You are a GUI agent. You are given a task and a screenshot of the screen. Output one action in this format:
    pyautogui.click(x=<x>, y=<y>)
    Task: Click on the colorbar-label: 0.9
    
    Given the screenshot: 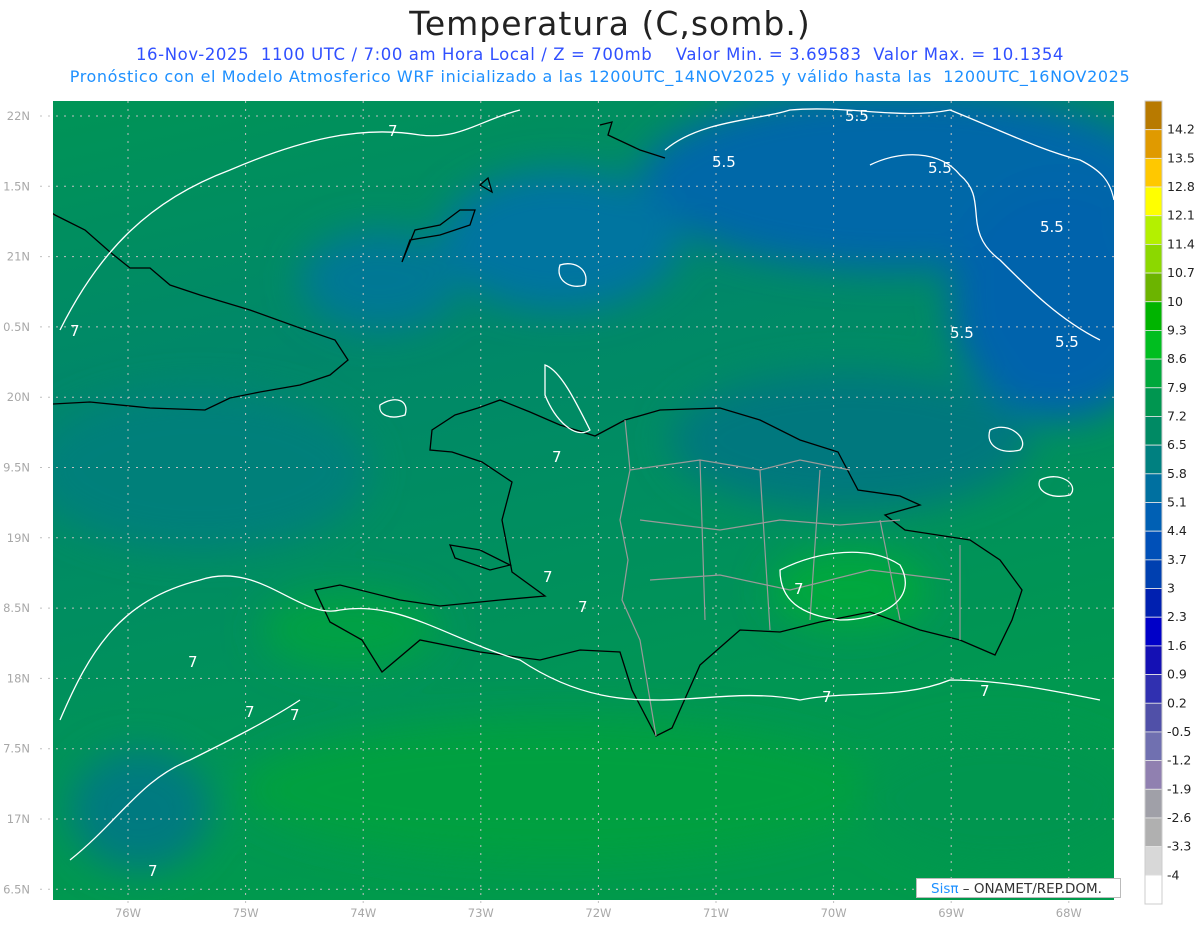 What is the action you would take?
    pyautogui.click(x=1177, y=674)
    